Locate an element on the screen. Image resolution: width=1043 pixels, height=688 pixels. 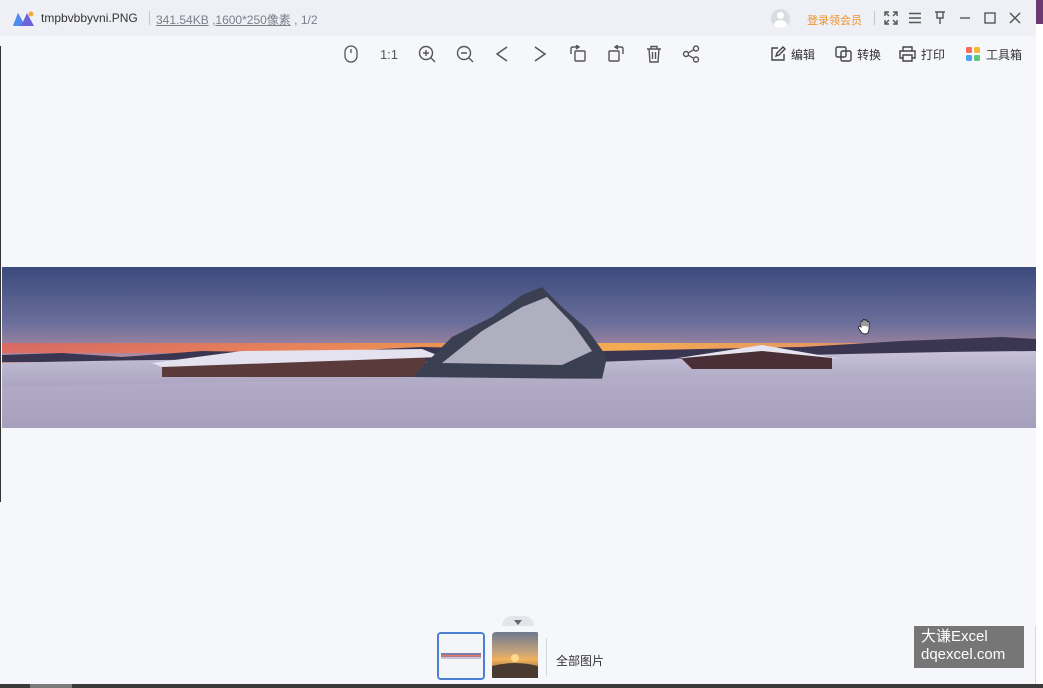
actual-size-button: 1:1 is located at coordinates (389, 54).